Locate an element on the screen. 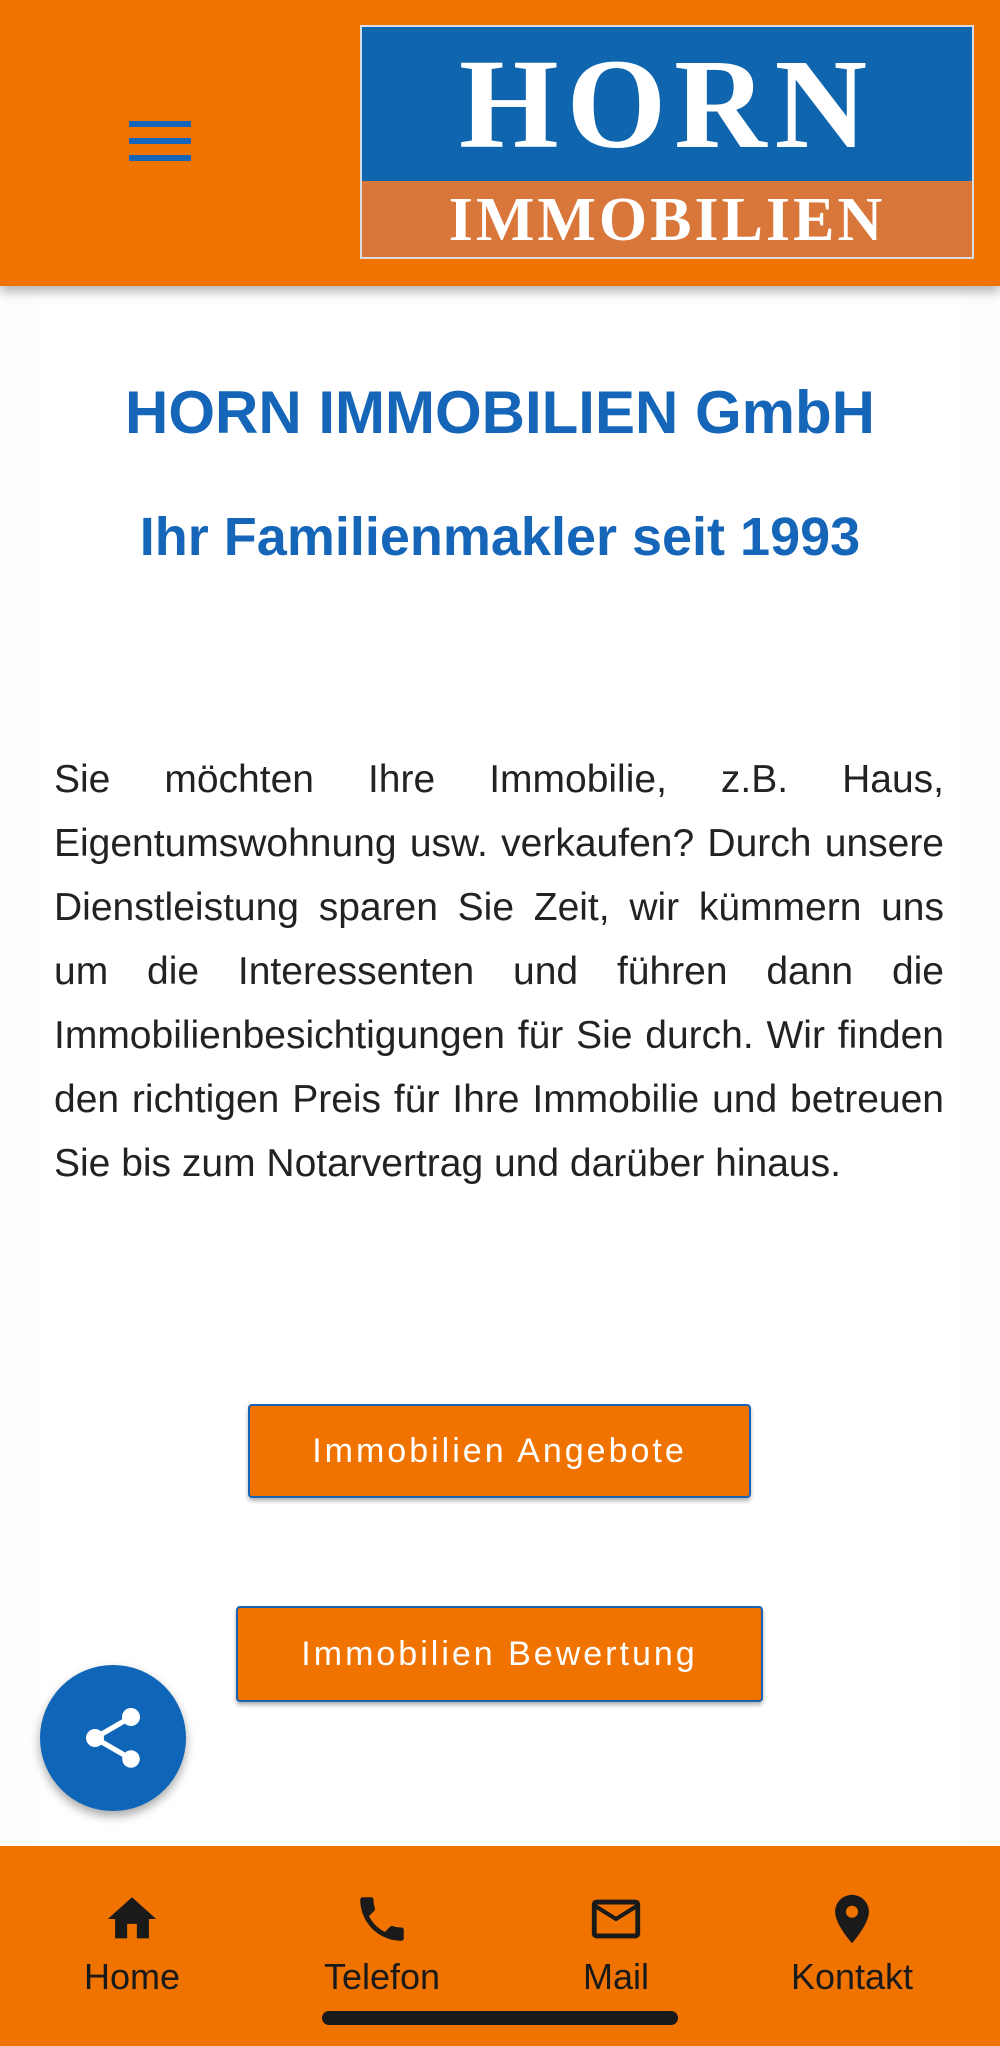  share-icon is located at coordinates (113, 1738).